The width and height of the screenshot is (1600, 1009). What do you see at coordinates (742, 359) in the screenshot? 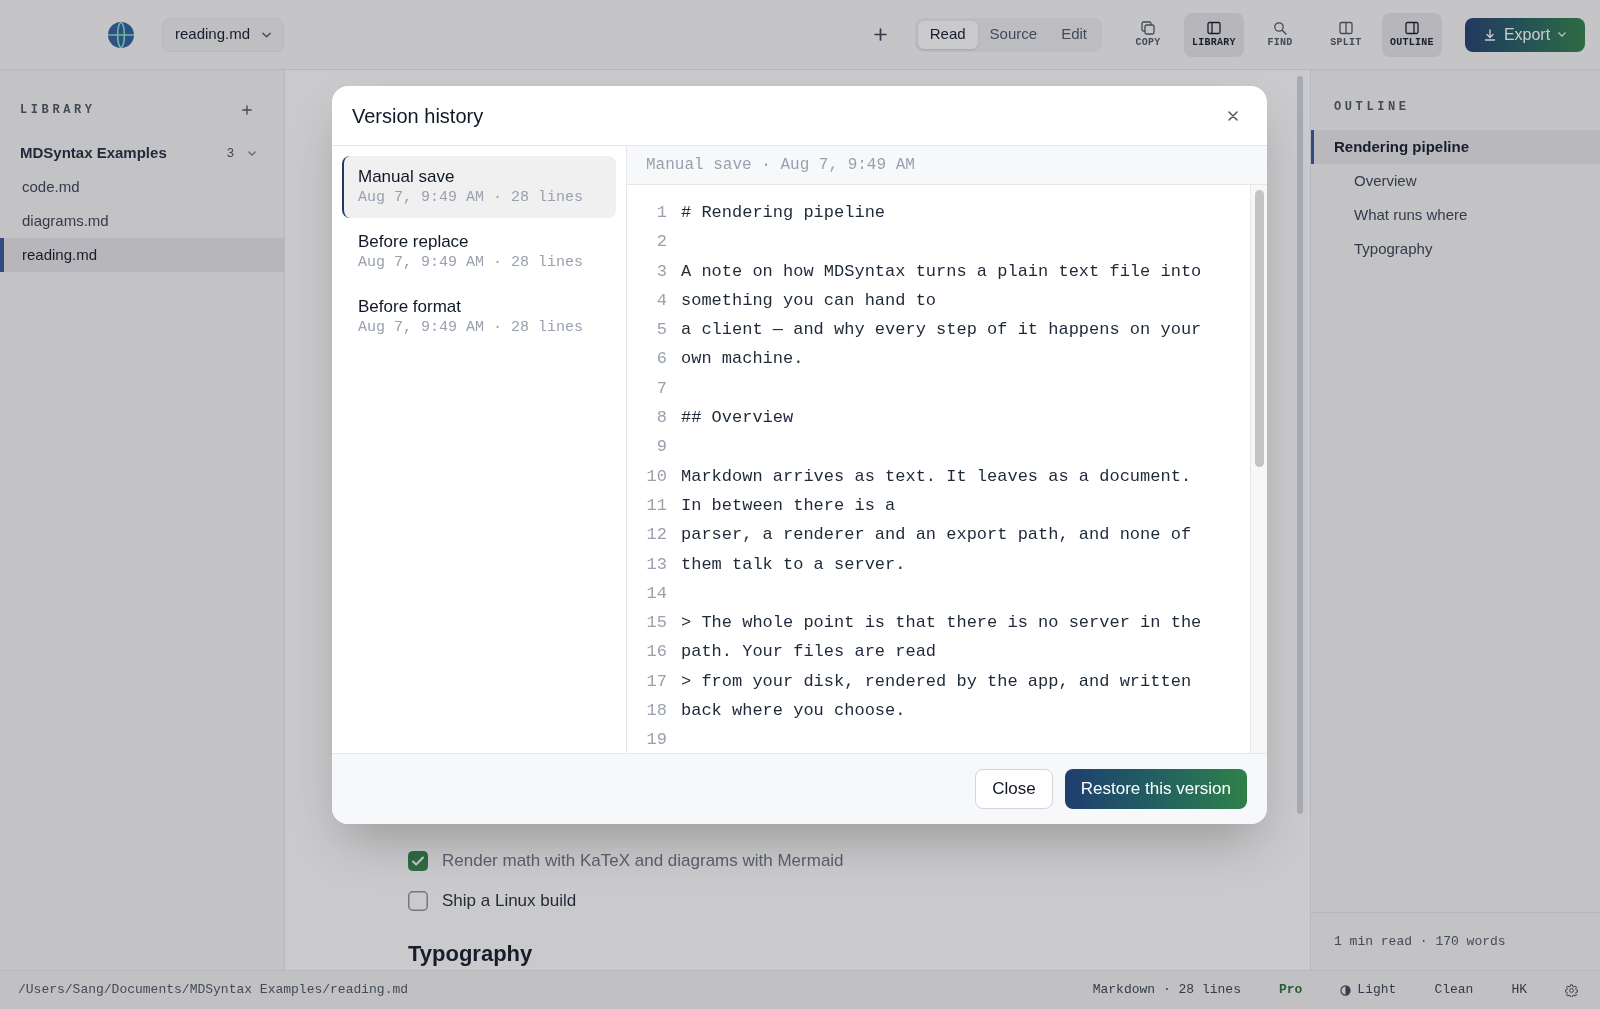
I see `code-line: own machine.` at bounding box center [742, 359].